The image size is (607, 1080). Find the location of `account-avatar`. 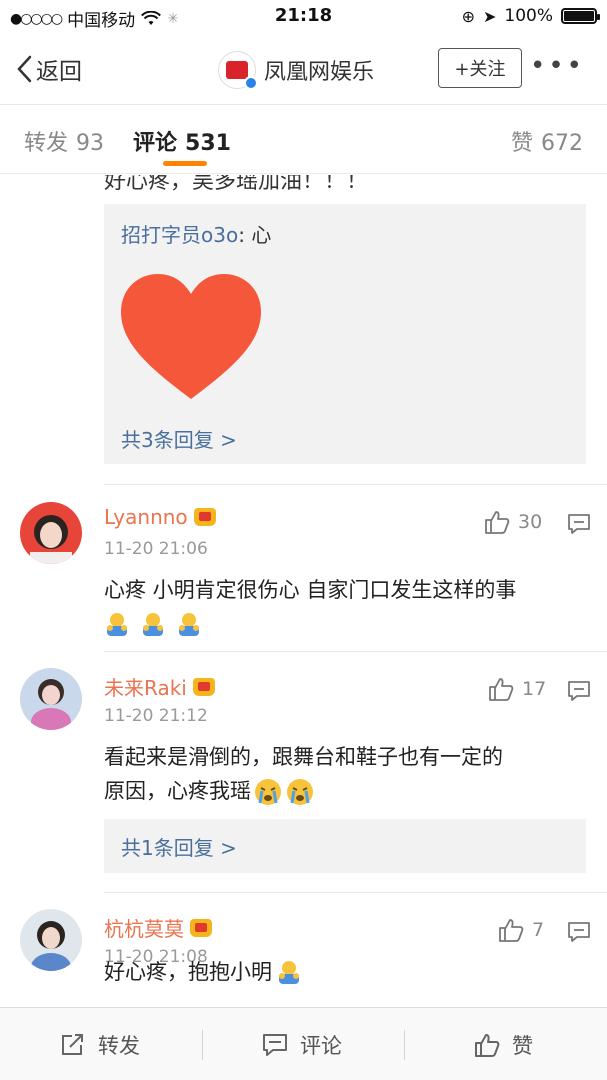

account-avatar is located at coordinates (238, 70).